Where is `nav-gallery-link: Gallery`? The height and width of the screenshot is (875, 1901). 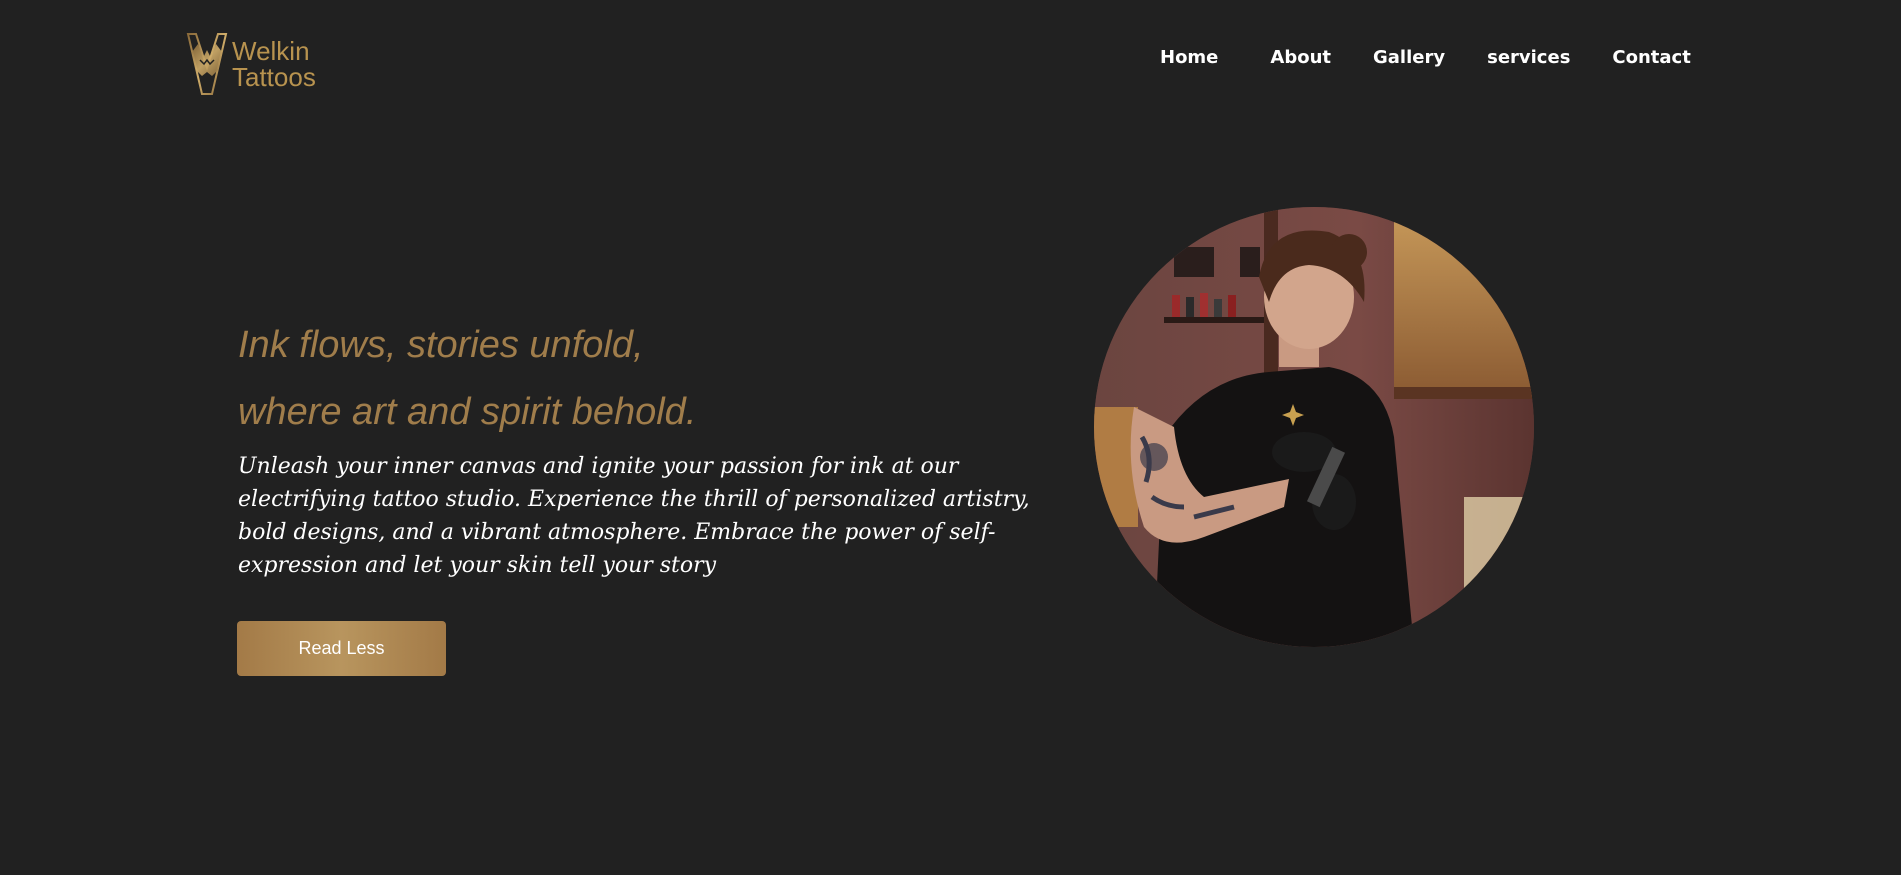 nav-gallery-link: Gallery is located at coordinates (1409, 57).